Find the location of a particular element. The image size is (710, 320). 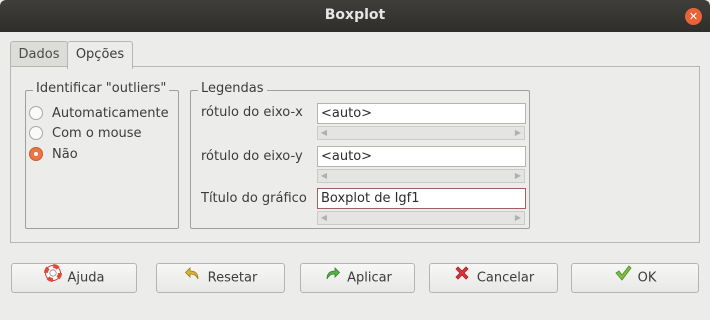

radio-label: Com o mouse is located at coordinates (97, 133).